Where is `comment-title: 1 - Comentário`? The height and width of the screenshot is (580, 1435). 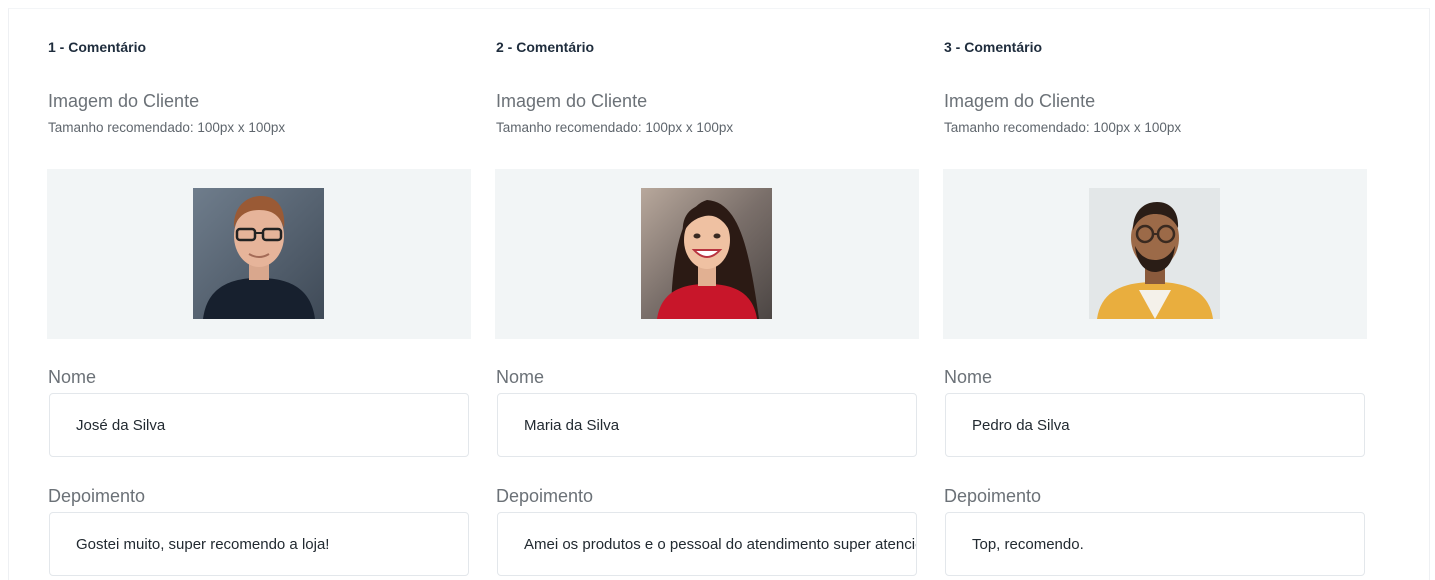
comment-title: 1 - Comentário is located at coordinates (97, 47).